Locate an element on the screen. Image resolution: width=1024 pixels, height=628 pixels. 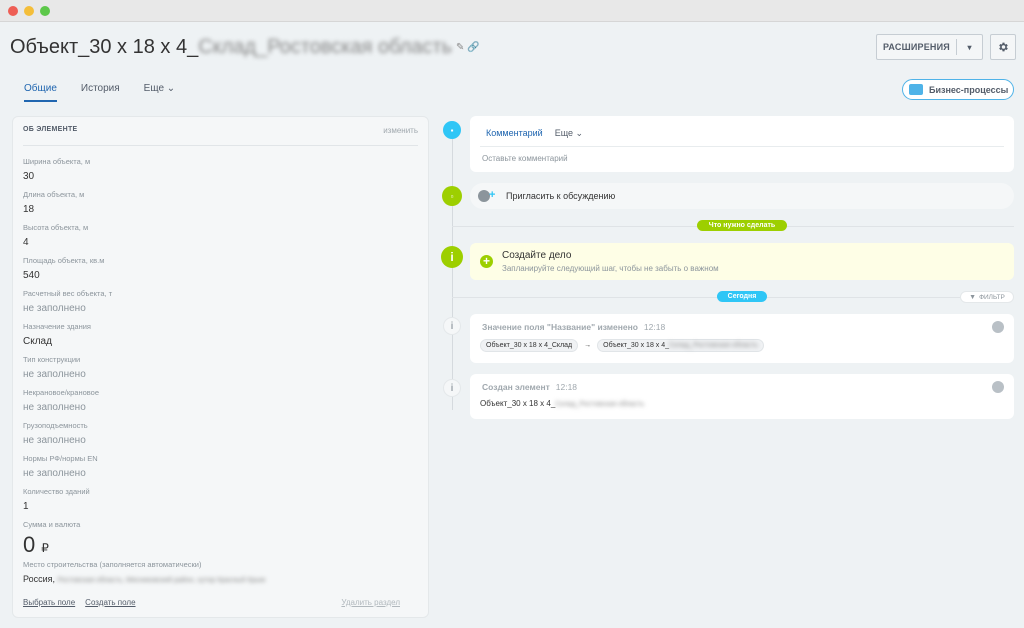
comment-panel: Комментарий Еще ⌄ Оставьте комментарий is located at coordinates (742, 144).